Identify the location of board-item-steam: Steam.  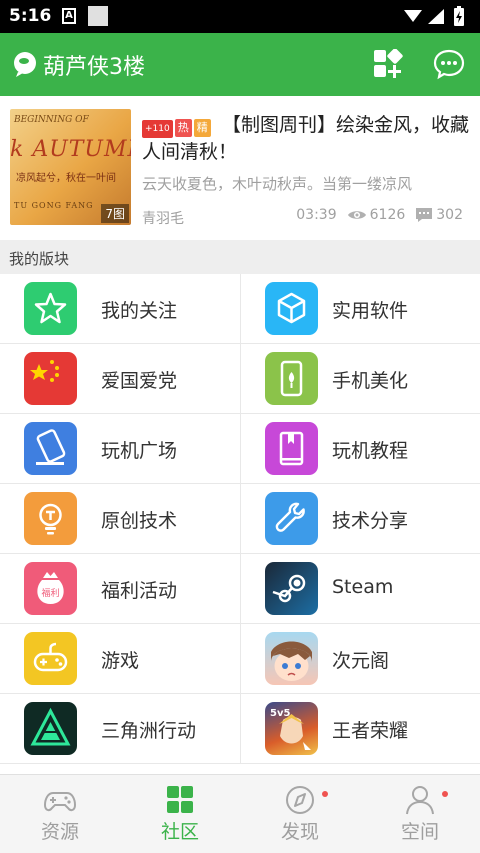
(360, 589).